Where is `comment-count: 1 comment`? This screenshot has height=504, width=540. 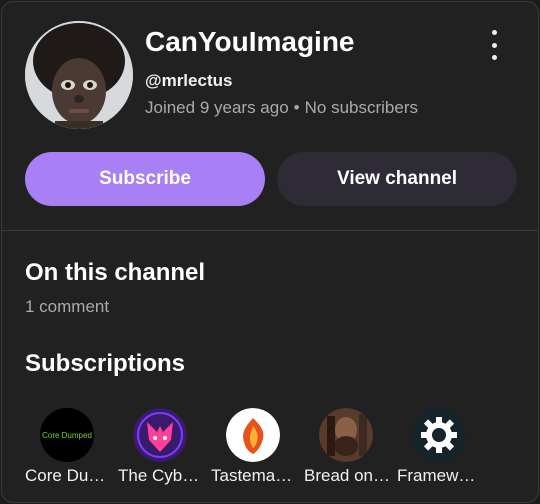
comment-count: 1 comment is located at coordinates (67, 307).